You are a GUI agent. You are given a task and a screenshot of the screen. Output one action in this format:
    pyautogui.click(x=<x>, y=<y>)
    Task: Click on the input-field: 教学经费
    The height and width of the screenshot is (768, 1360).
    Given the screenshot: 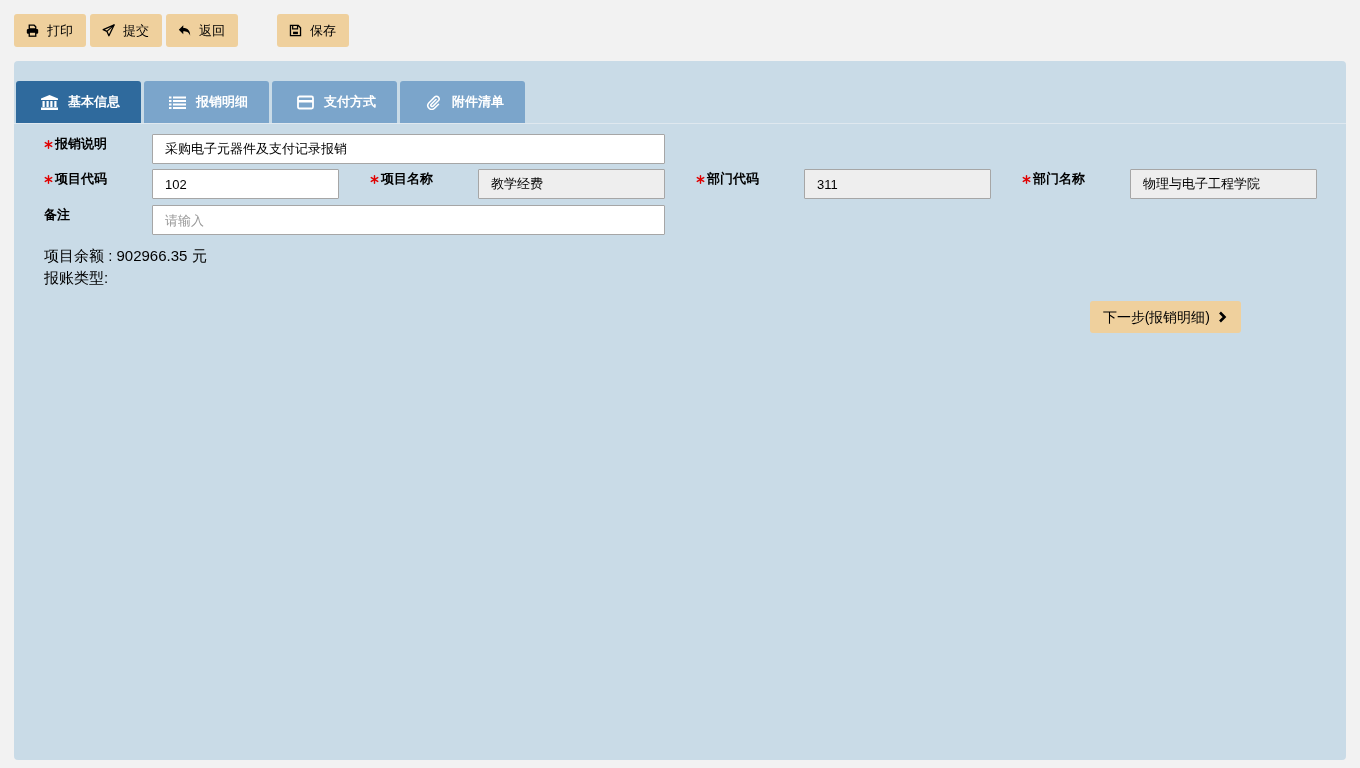 What is the action you would take?
    pyautogui.click(x=571, y=184)
    